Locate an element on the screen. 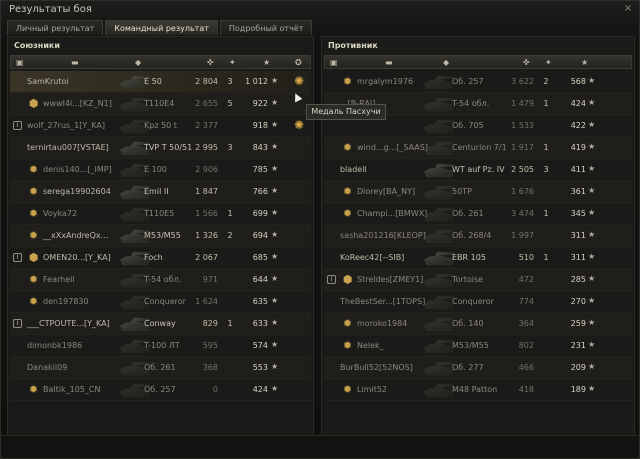  table-row: ✹ Baltik_105_CN Об. 257 0 424 ★ is located at coordinates (160, 390).